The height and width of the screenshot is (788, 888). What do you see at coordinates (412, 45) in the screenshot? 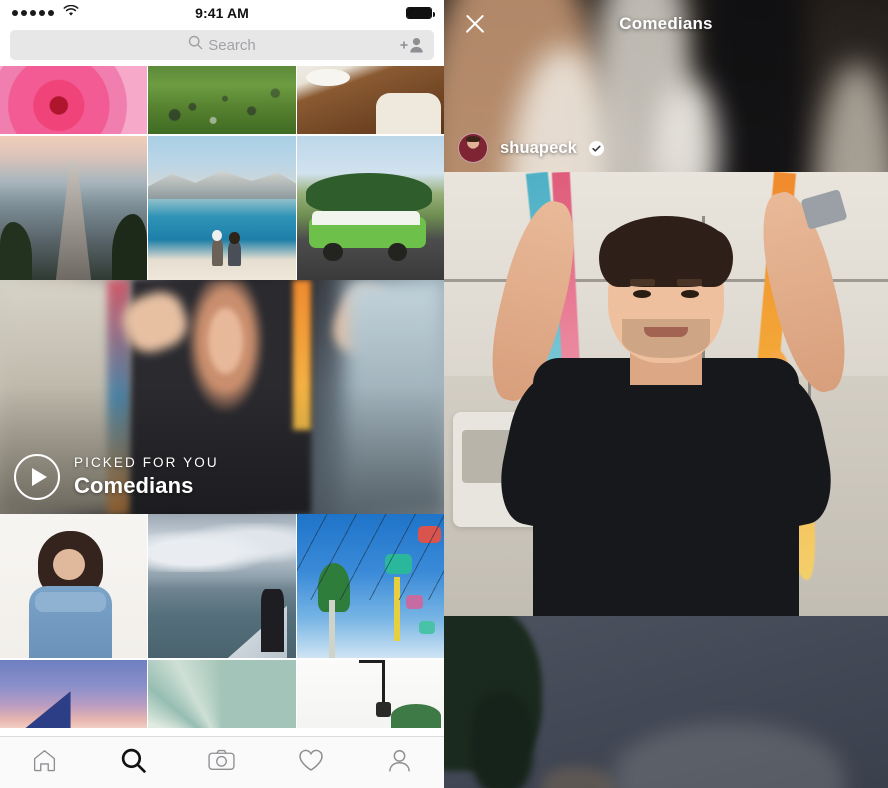
I see `add-person-icon` at bounding box center [412, 45].